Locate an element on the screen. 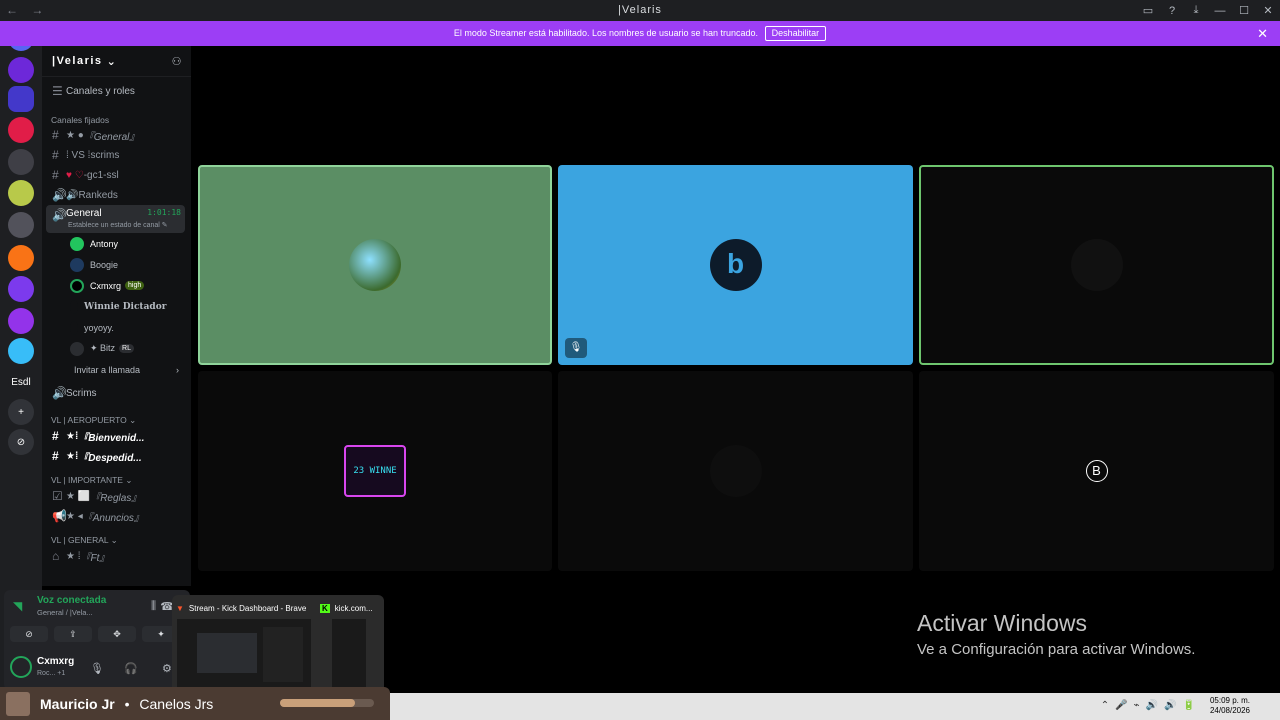  channel-general-text: # ★ ● 『General』 is located at coordinates (116, 135).